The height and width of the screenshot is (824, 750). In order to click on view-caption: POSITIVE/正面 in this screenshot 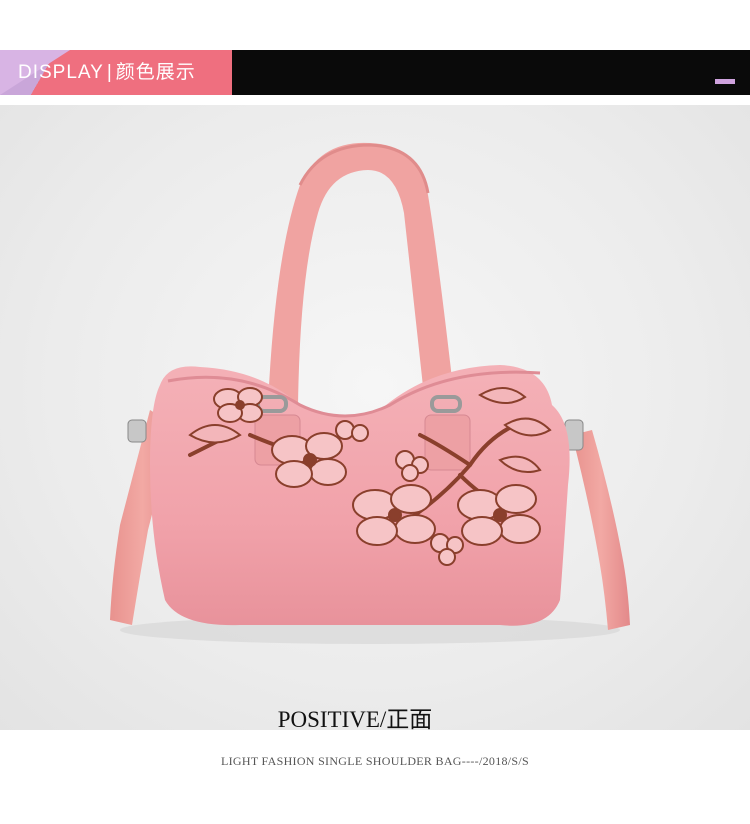, I will do `click(375, 717)`.